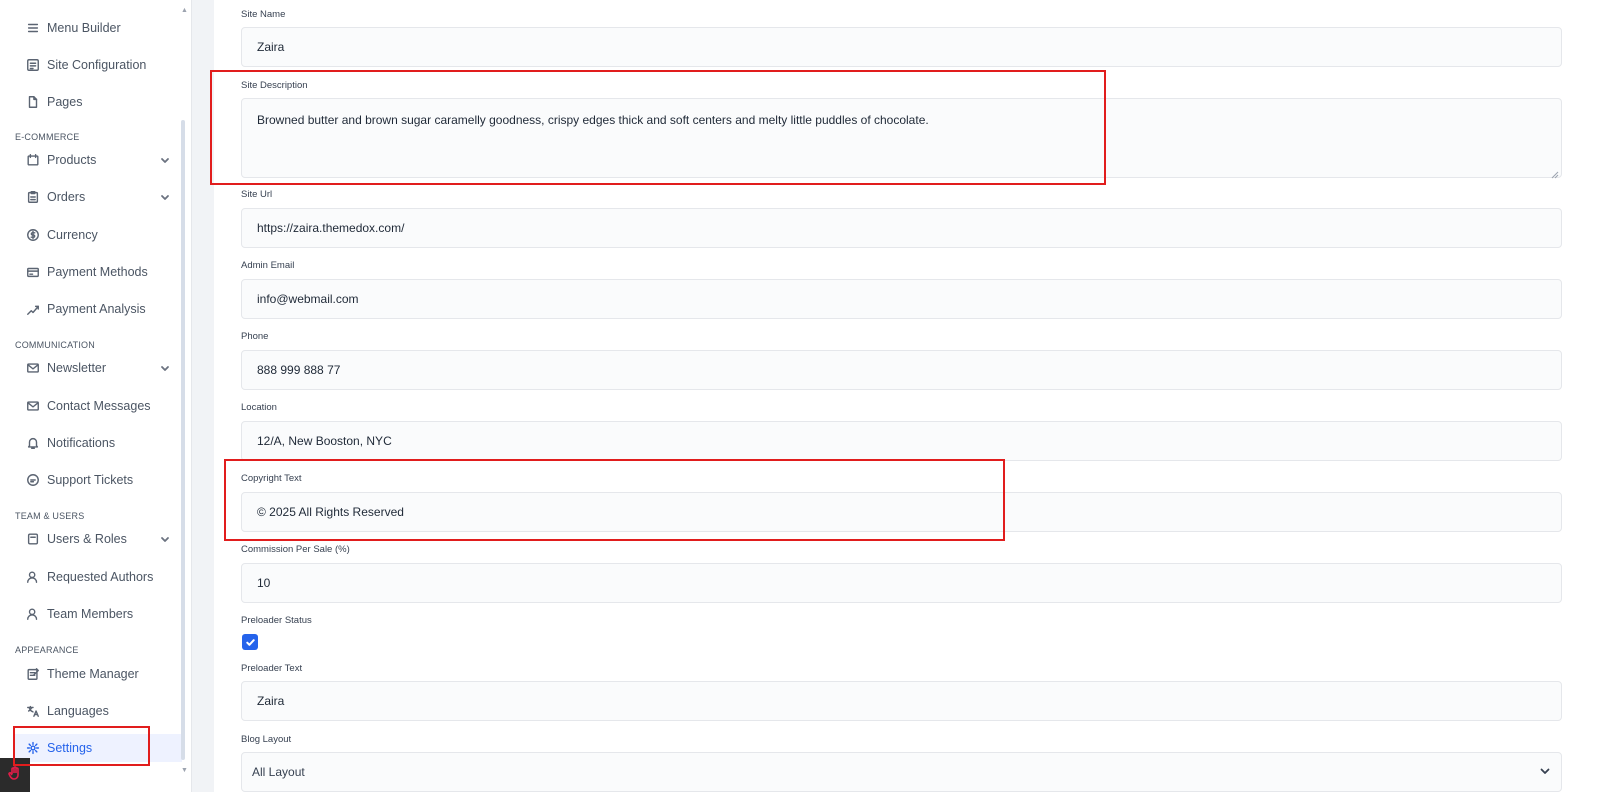  Describe the element at coordinates (33, 235) in the screenshot. I see `dollar-icon` at that location.